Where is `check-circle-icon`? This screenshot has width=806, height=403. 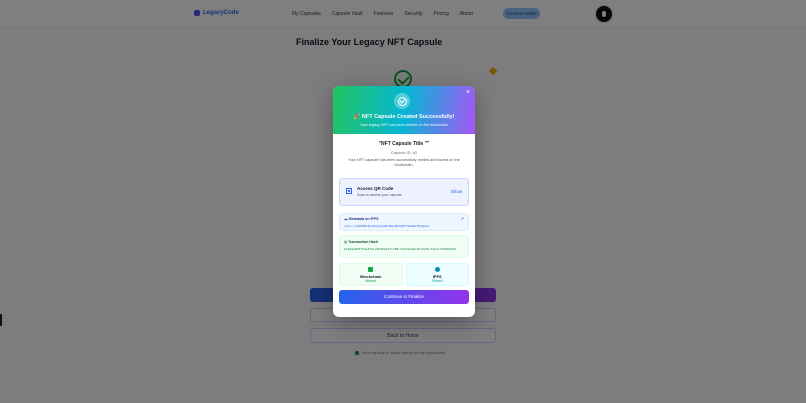
check-circle-icon is located at coordinates (402, 101).